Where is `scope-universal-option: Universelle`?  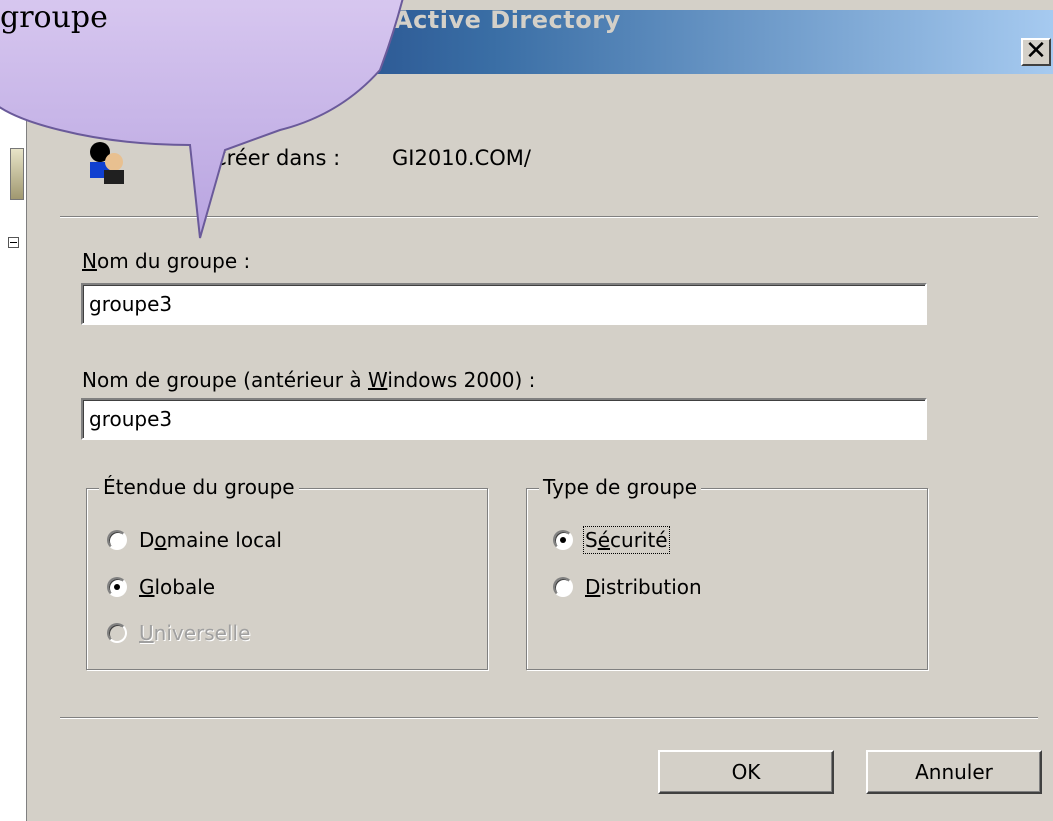
scope-universal-option: Universelle is located at coordinates (178, 633).